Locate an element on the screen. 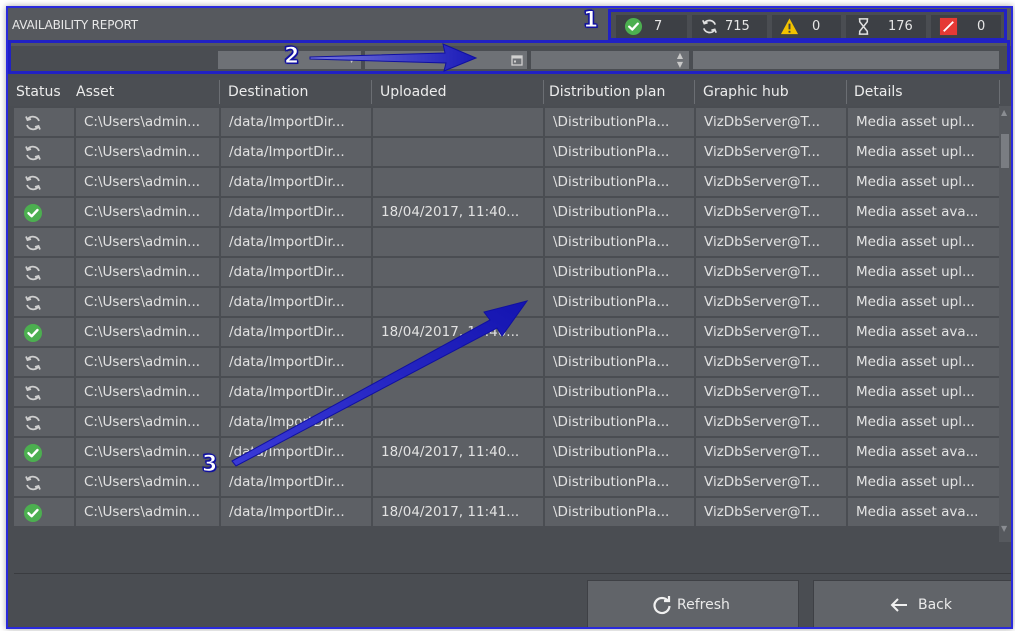  annotation-label-2: 2 is located at coordinates (291, 57).